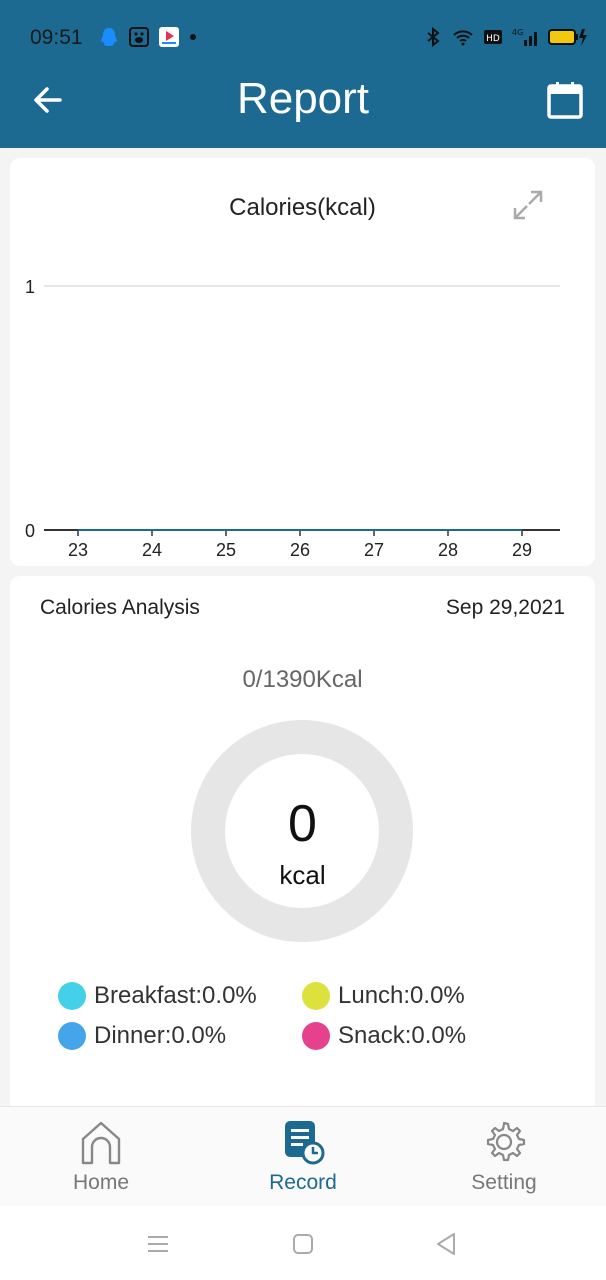  What do you see at coordinates (300, 550) in the screenshot?
I see `x-tick-label: 26` at bounding box center [300, 550].